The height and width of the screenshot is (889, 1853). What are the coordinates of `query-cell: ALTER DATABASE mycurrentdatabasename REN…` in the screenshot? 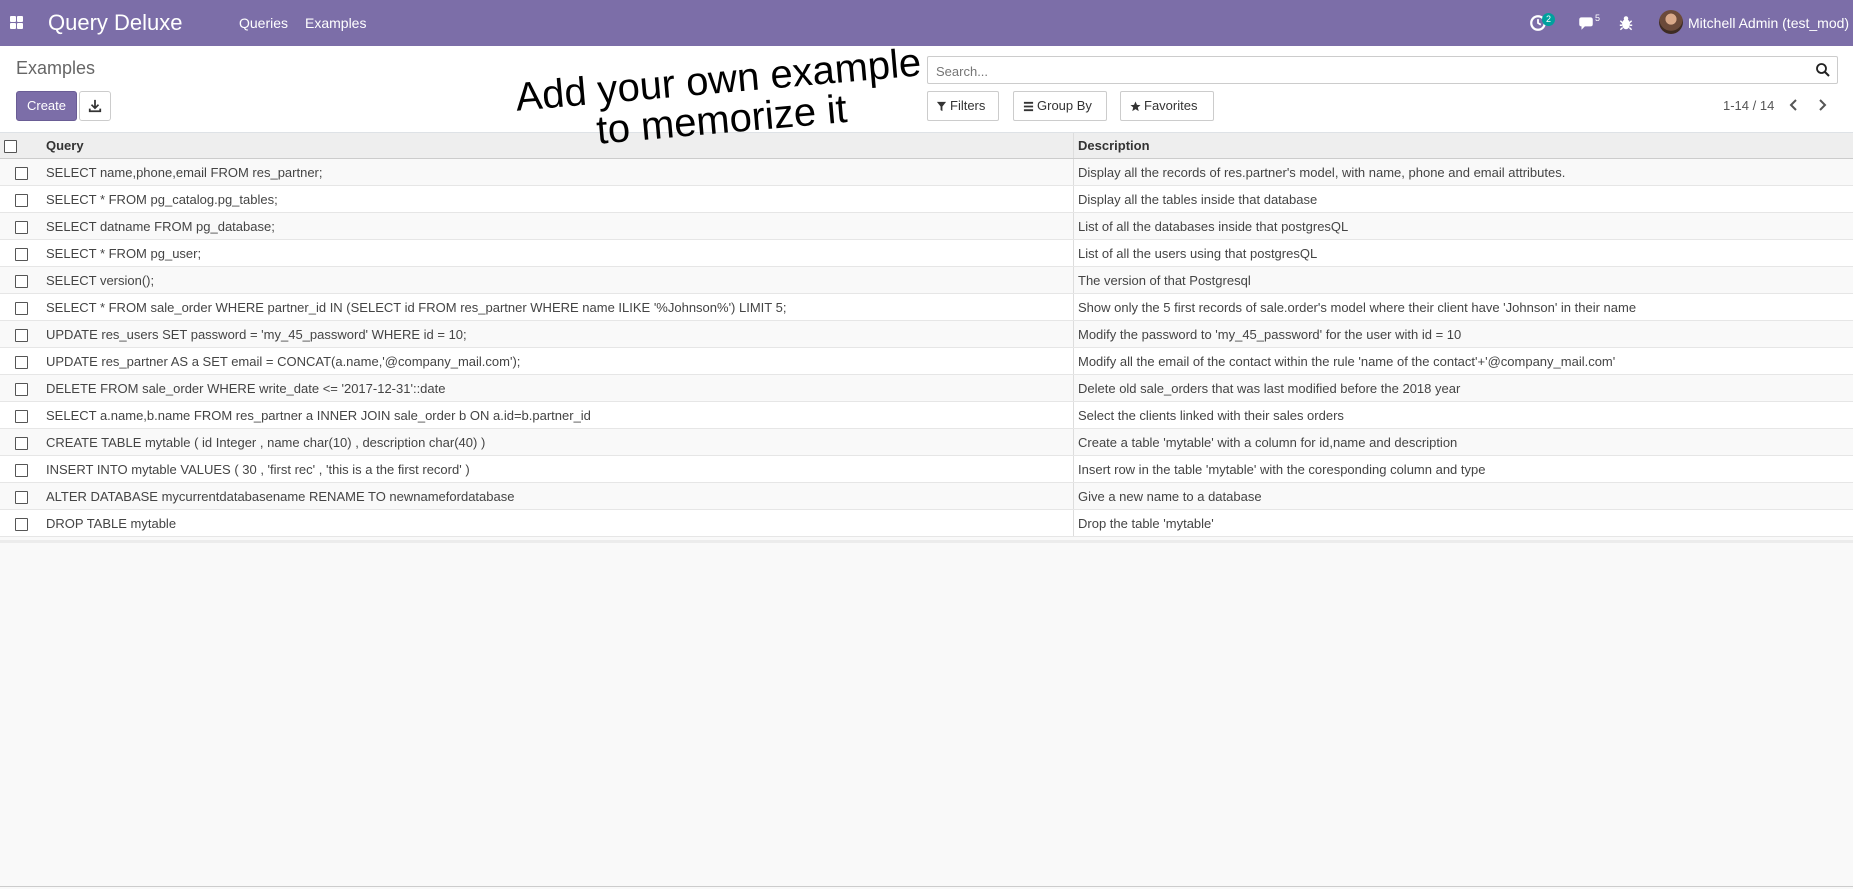 It's located at (558, 496).